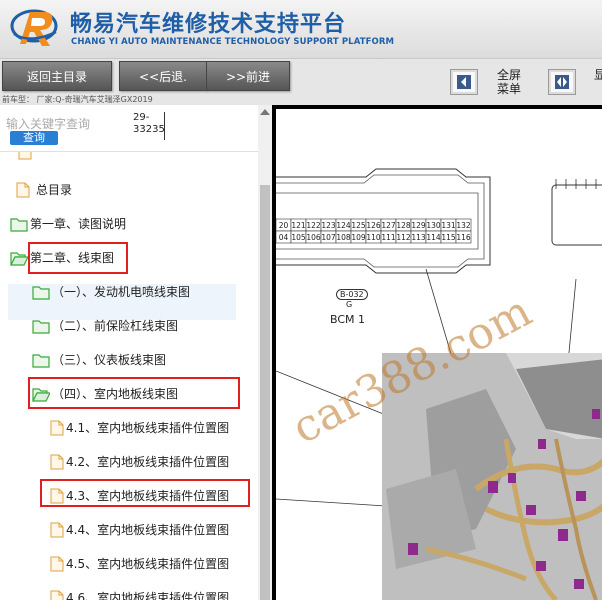 The height and width of the screenshot is (600, 602). I want to click on collapse-left-icon, so click(464, 82).